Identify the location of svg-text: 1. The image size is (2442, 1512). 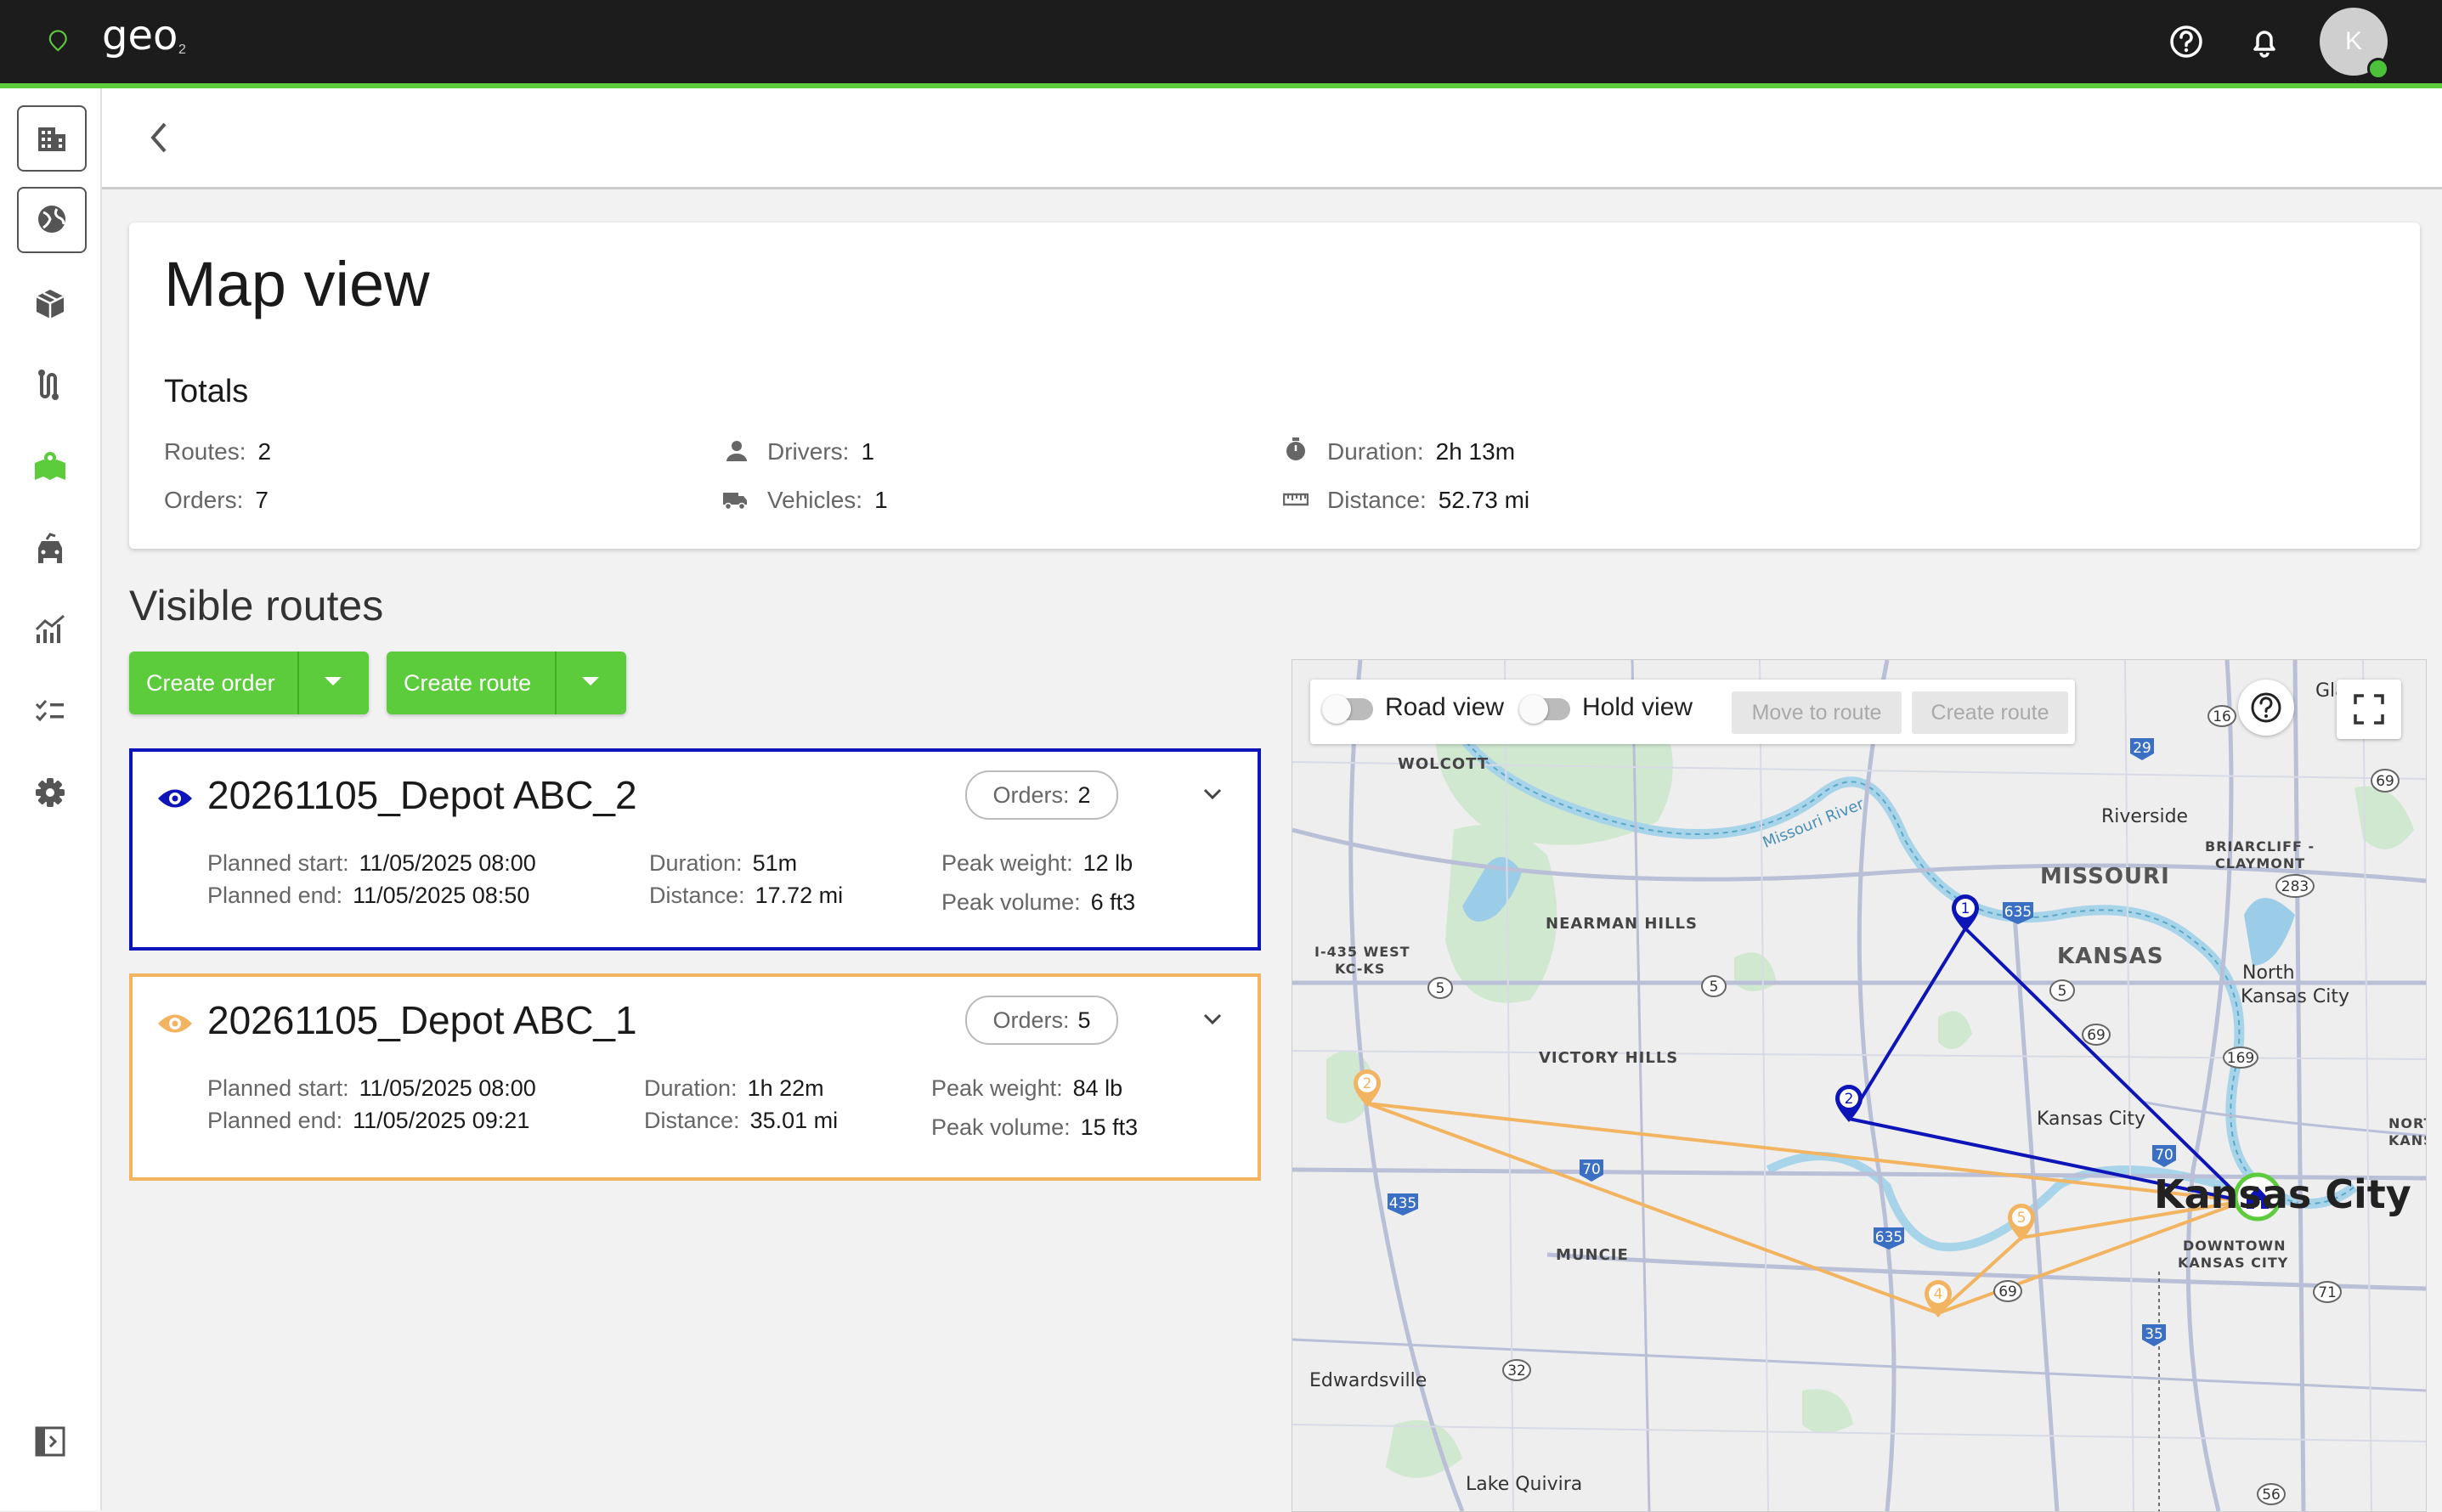
(1965, 908).